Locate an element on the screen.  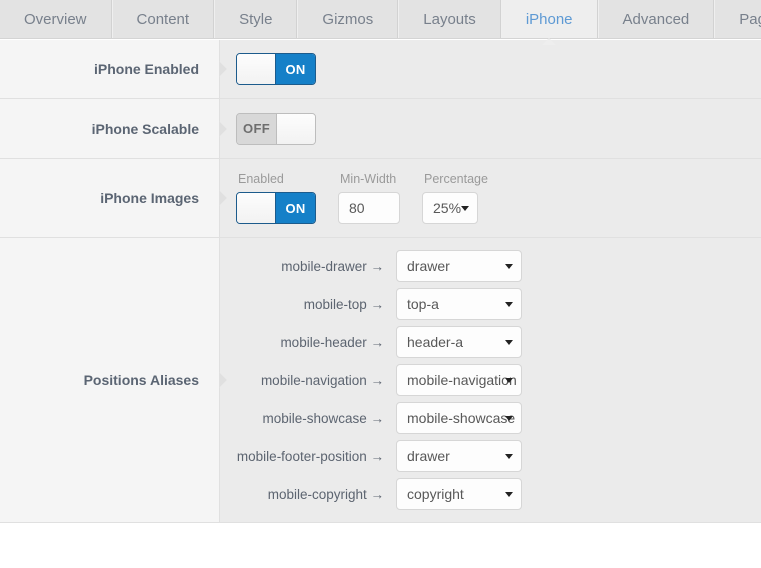
setting-row-iphone-enabled: iPhone Enabled ON is located at coordinates (380, 69).